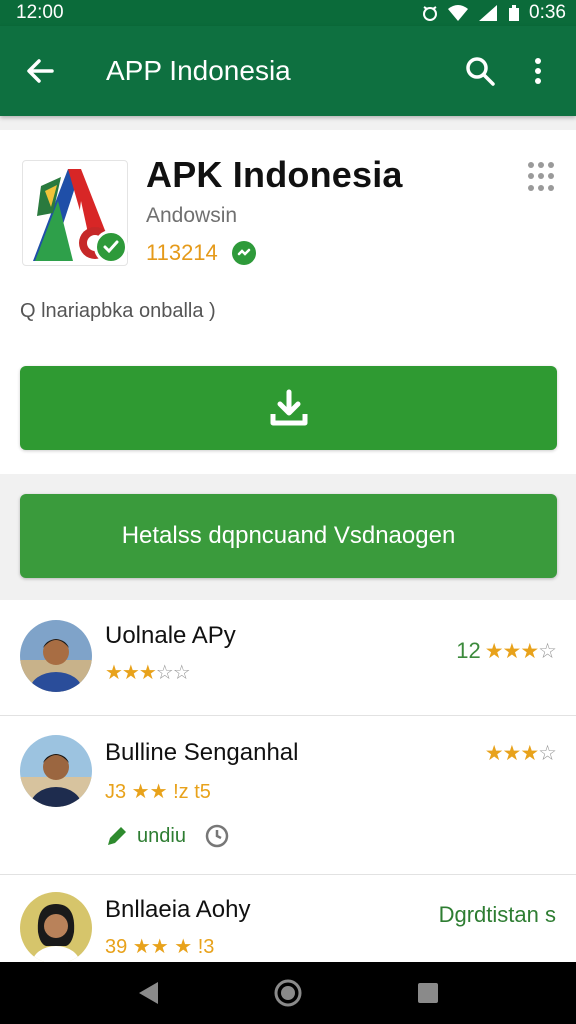  I want to click on status-label: Dgrdtistan s, so click(497, 914).